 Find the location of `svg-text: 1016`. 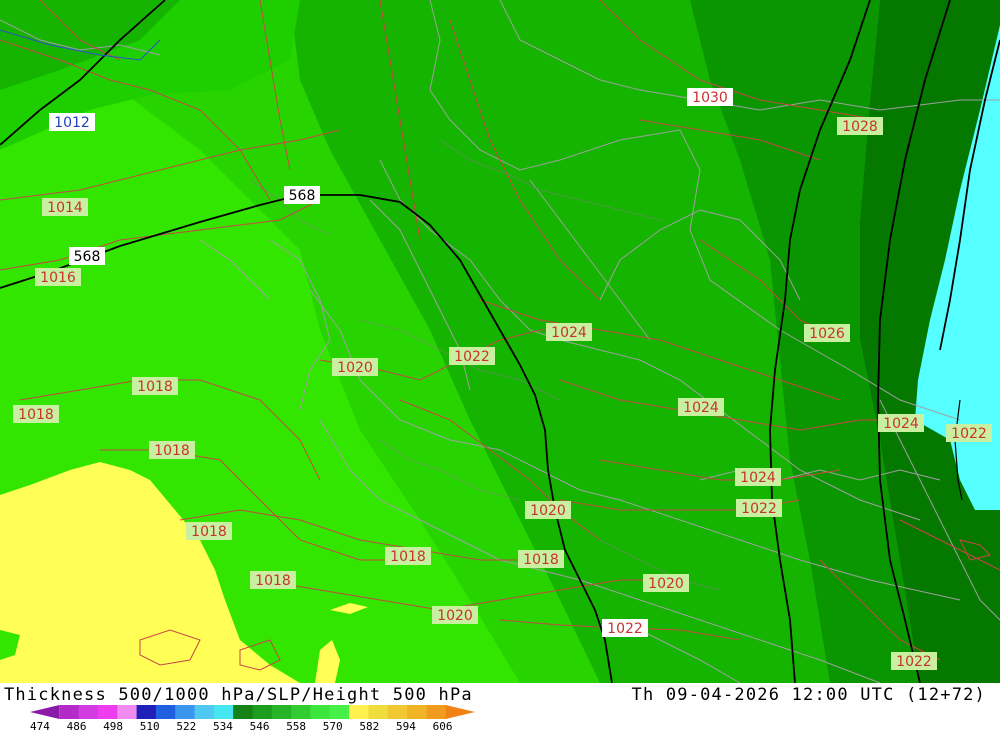

svg-text: 1016 is located at coordinates (58, 278).